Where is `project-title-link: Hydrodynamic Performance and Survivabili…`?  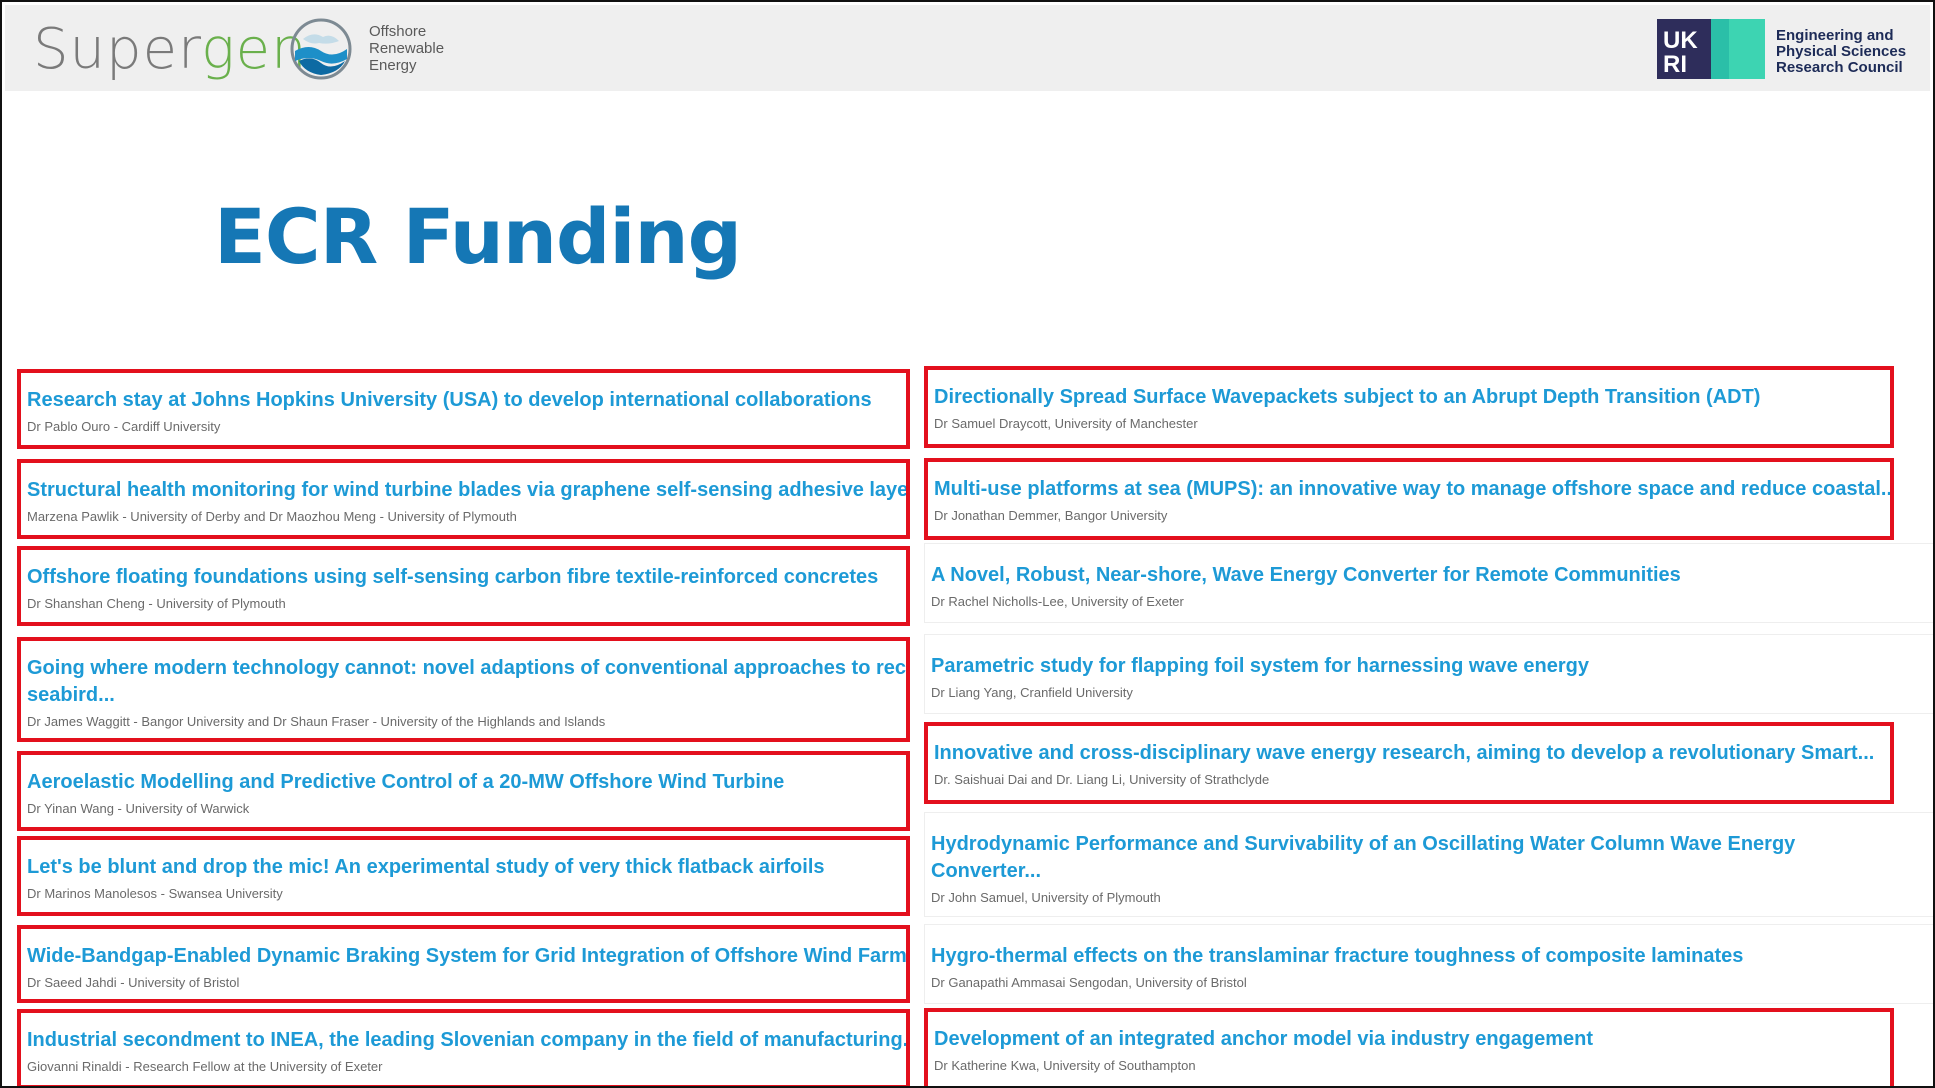
project-title-link: Hydrodynamic Performance and Survivabili… is located at coordinates (1363, 844).